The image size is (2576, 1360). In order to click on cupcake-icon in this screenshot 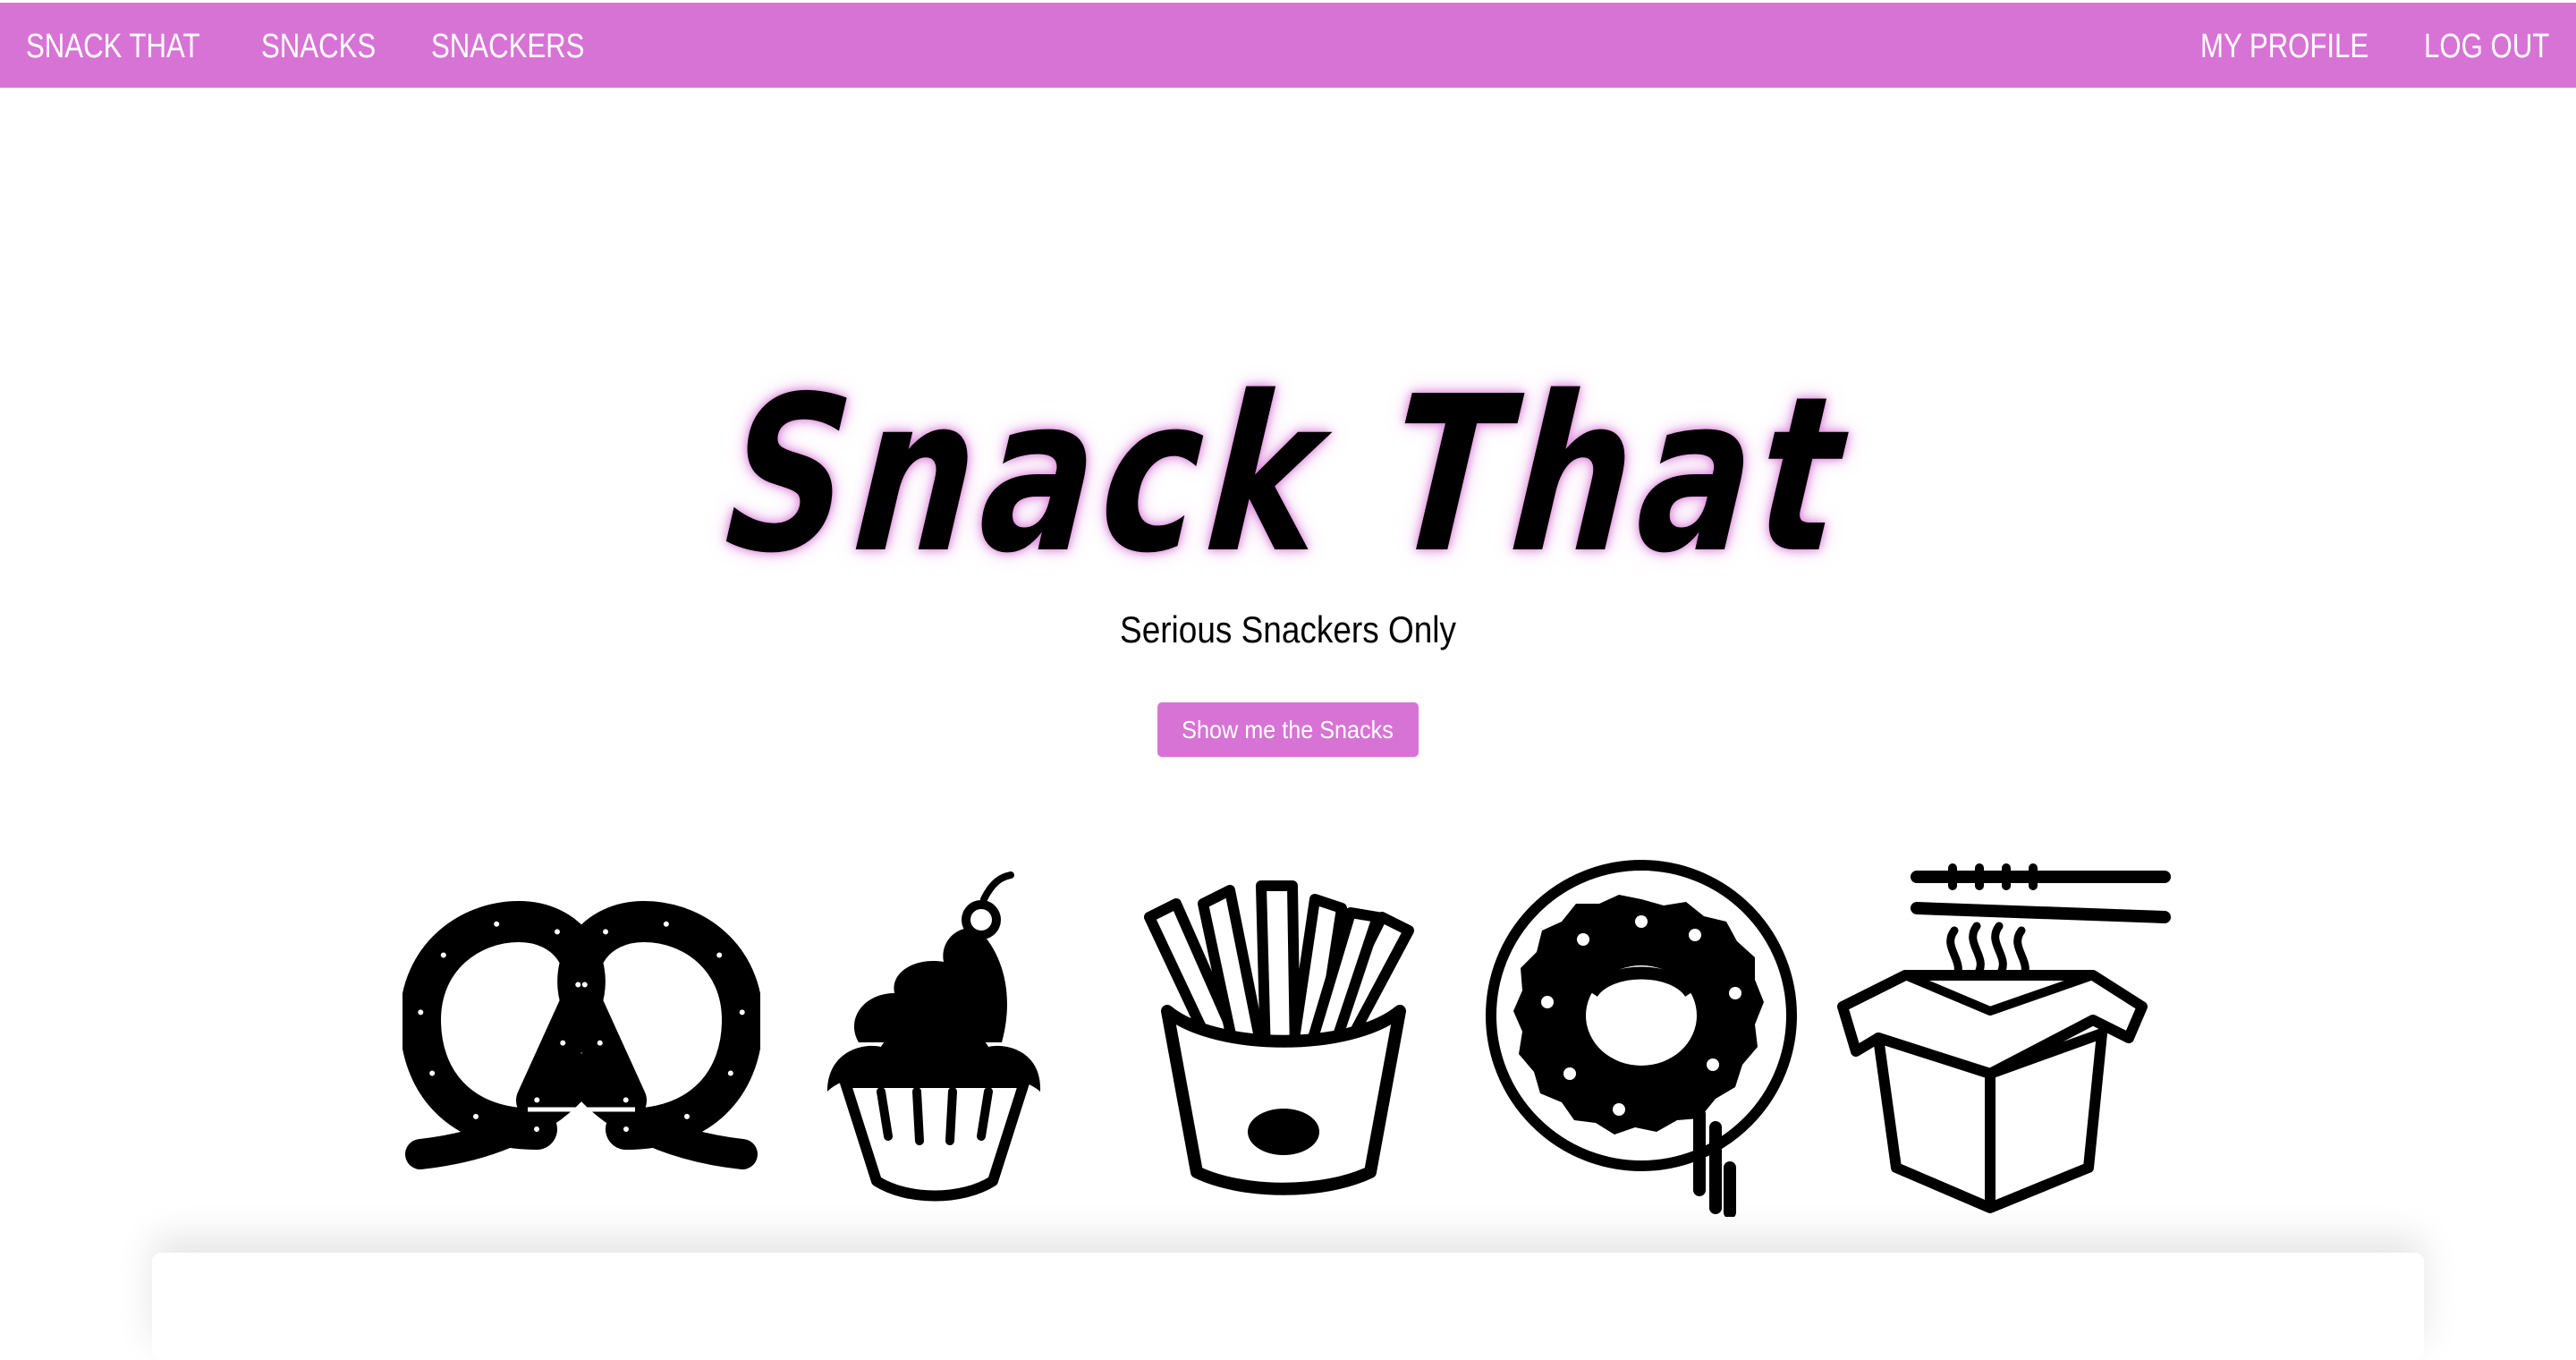, I will do `click(934, 1036)`.